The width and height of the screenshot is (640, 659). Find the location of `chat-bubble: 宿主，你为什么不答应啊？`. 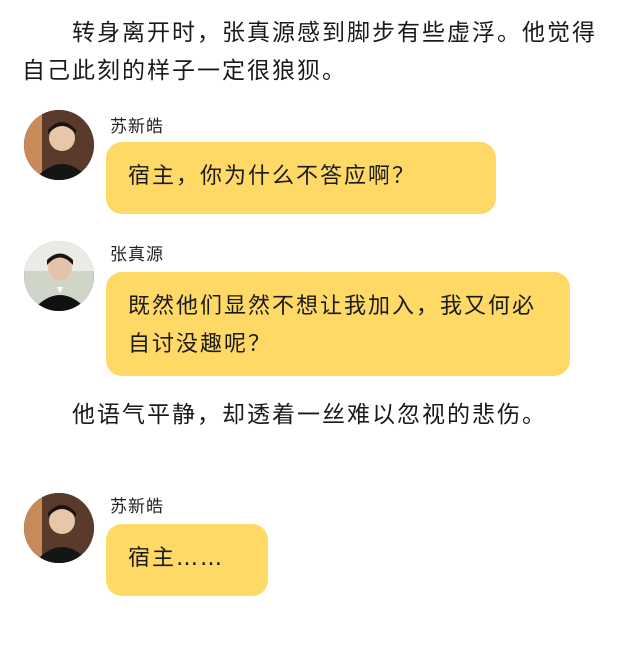

chat-bubble: 宿主，你为什么不答应啊？ is located at coordinates (301, 178).